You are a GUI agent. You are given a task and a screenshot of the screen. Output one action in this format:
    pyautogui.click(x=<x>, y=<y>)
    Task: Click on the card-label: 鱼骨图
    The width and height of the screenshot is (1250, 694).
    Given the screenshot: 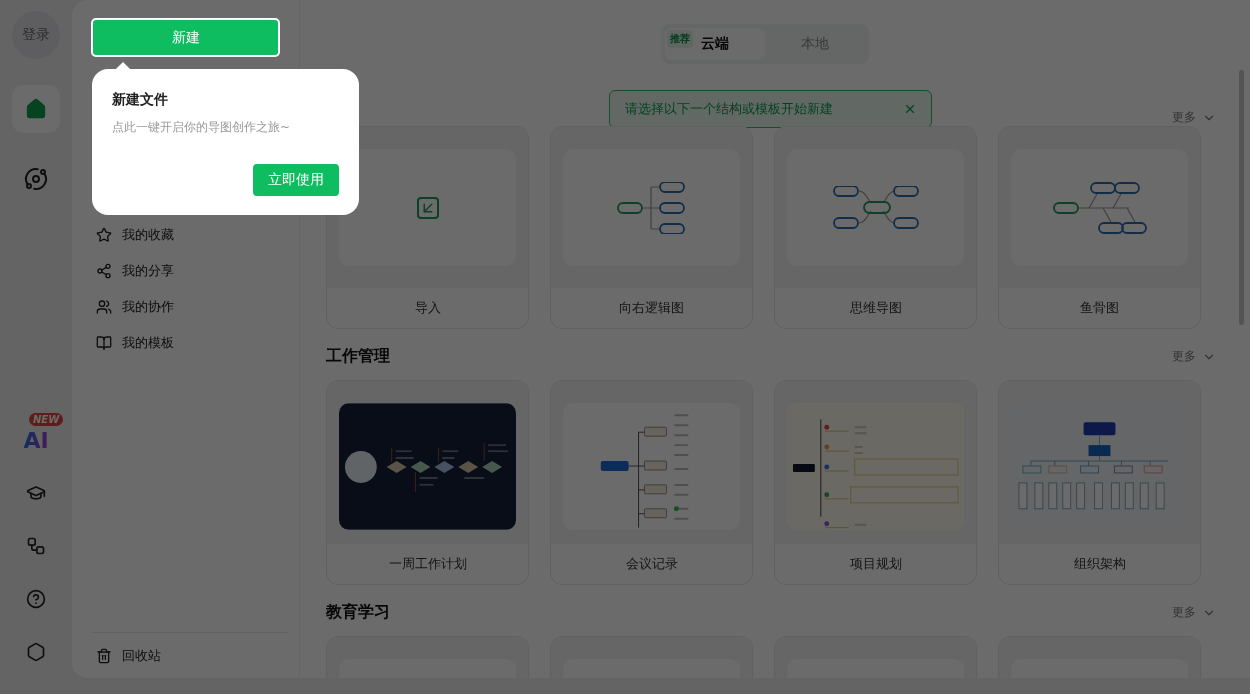 What is the action you would take?
    pyautogui.click(x=1099, y=308)
    